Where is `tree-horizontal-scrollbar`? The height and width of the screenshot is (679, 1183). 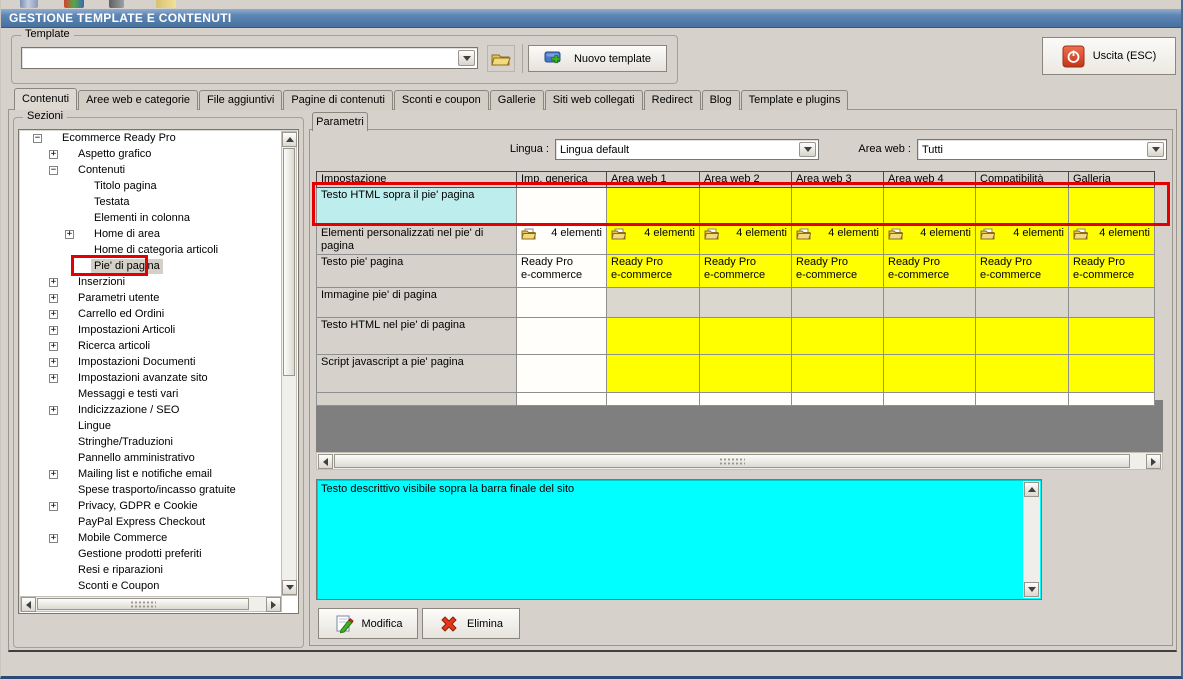
tree-horizontal-scrollbar is located at coordinates (151, 604).